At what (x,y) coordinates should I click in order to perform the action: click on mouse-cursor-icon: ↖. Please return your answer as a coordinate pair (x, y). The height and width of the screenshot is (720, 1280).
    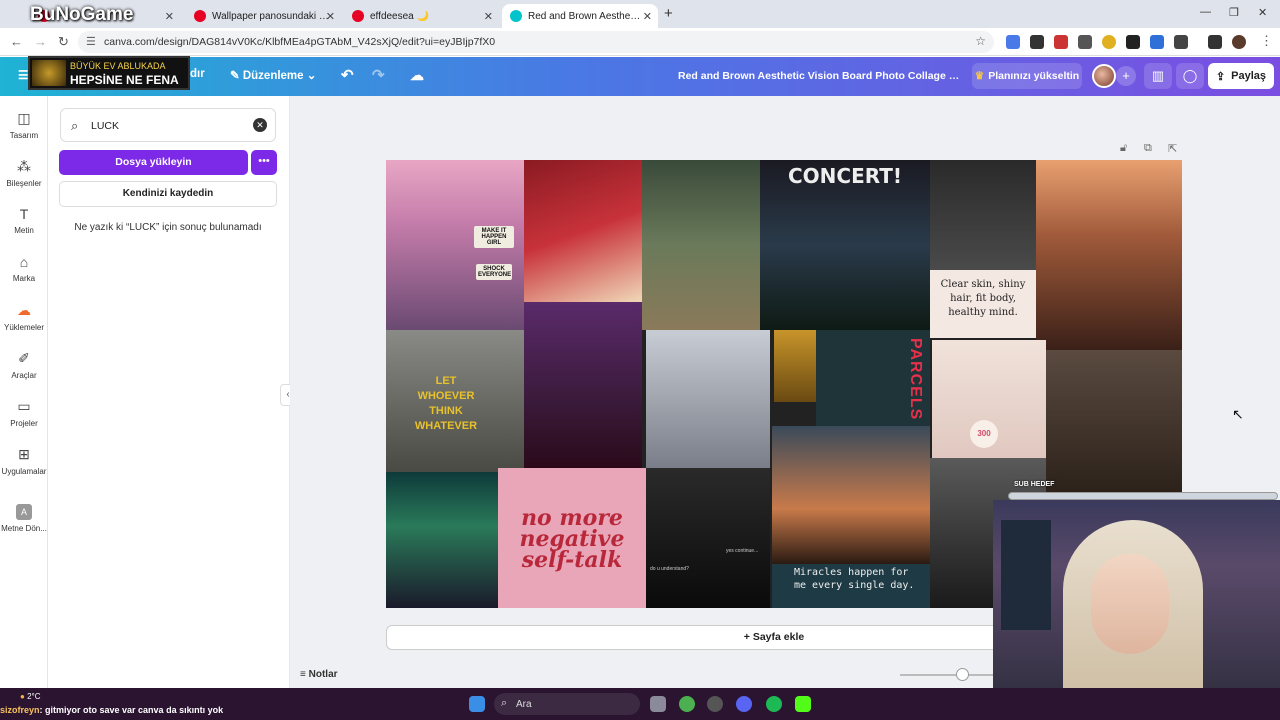
    Looking at the image, I should click on (1238, 414).